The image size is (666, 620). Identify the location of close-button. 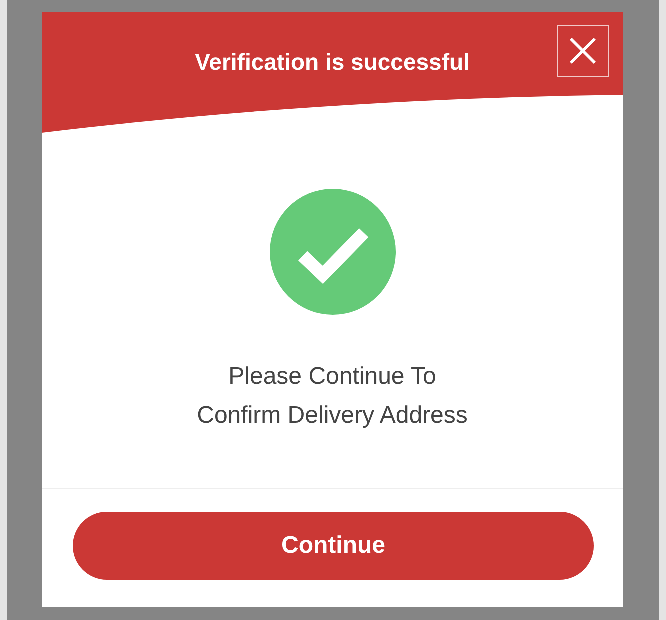
(583, 51).